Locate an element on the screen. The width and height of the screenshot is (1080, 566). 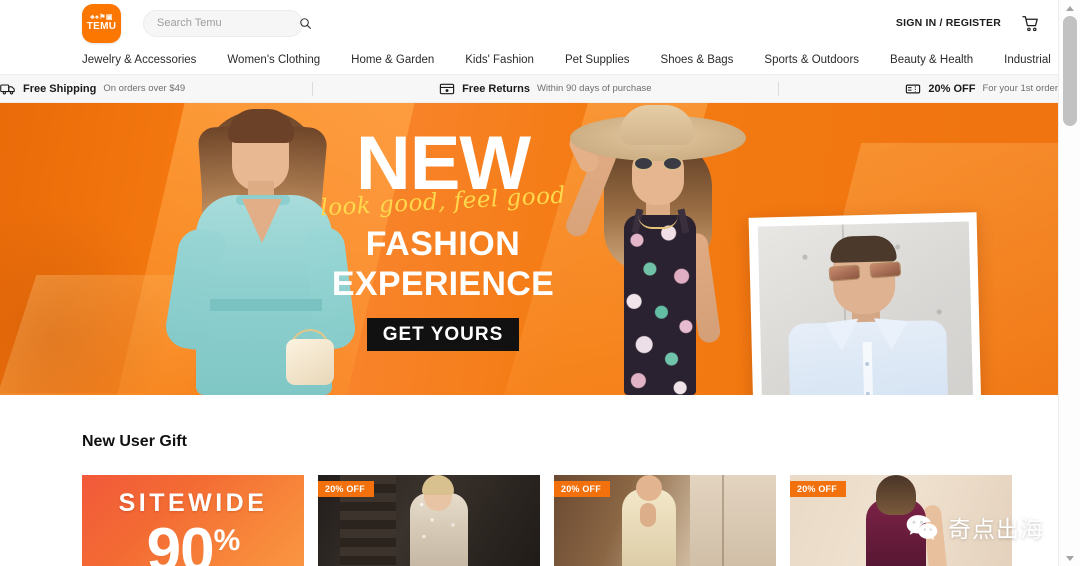
model-middle-sunglasses-icon is located at coordinates (658, 163).